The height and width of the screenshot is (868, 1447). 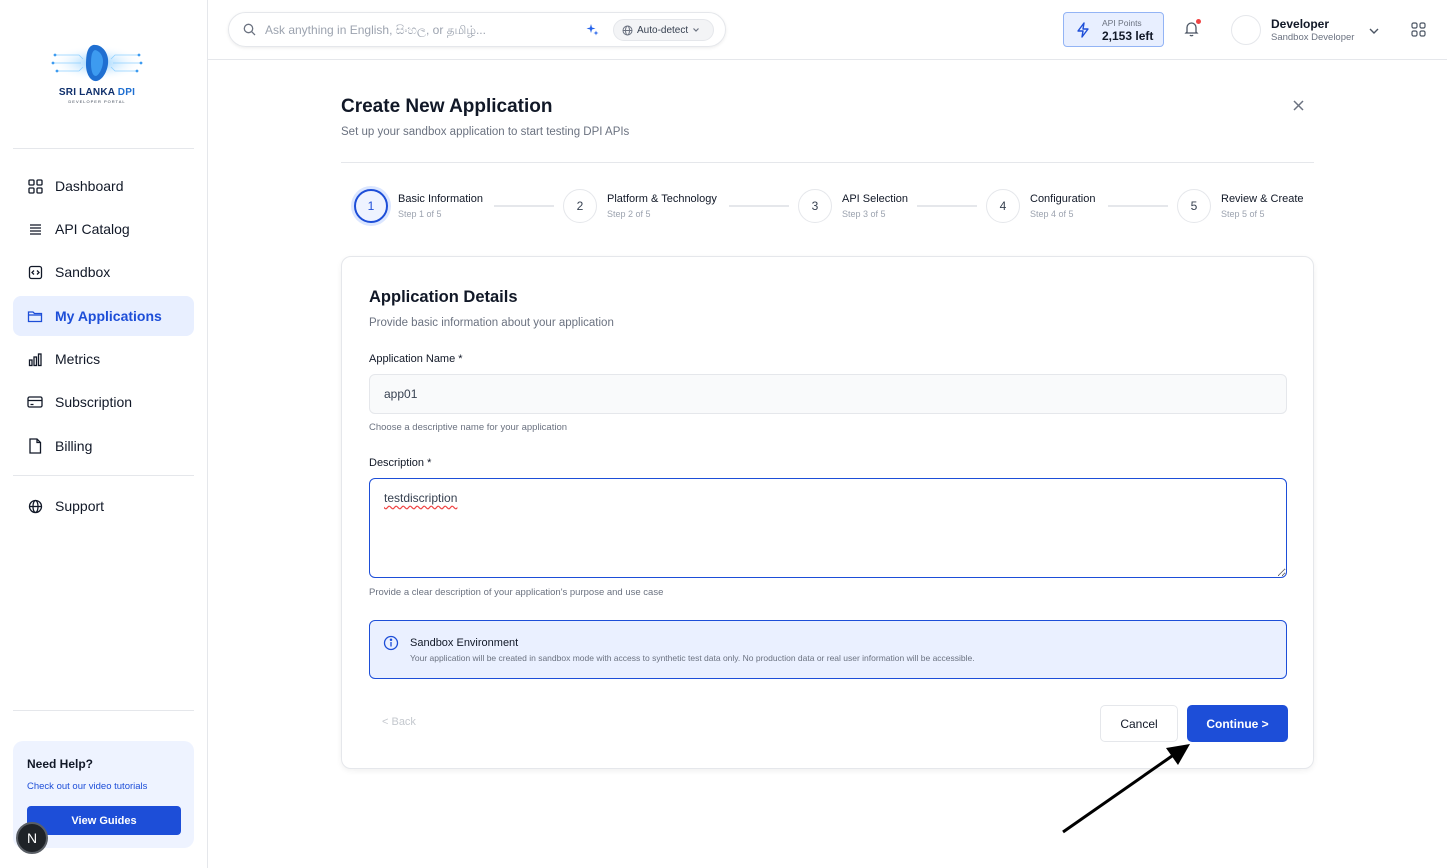 What do you see at coordinates (827, 162) in the screenshot?
I see `heading-divider` at bounding box center [827, 162].